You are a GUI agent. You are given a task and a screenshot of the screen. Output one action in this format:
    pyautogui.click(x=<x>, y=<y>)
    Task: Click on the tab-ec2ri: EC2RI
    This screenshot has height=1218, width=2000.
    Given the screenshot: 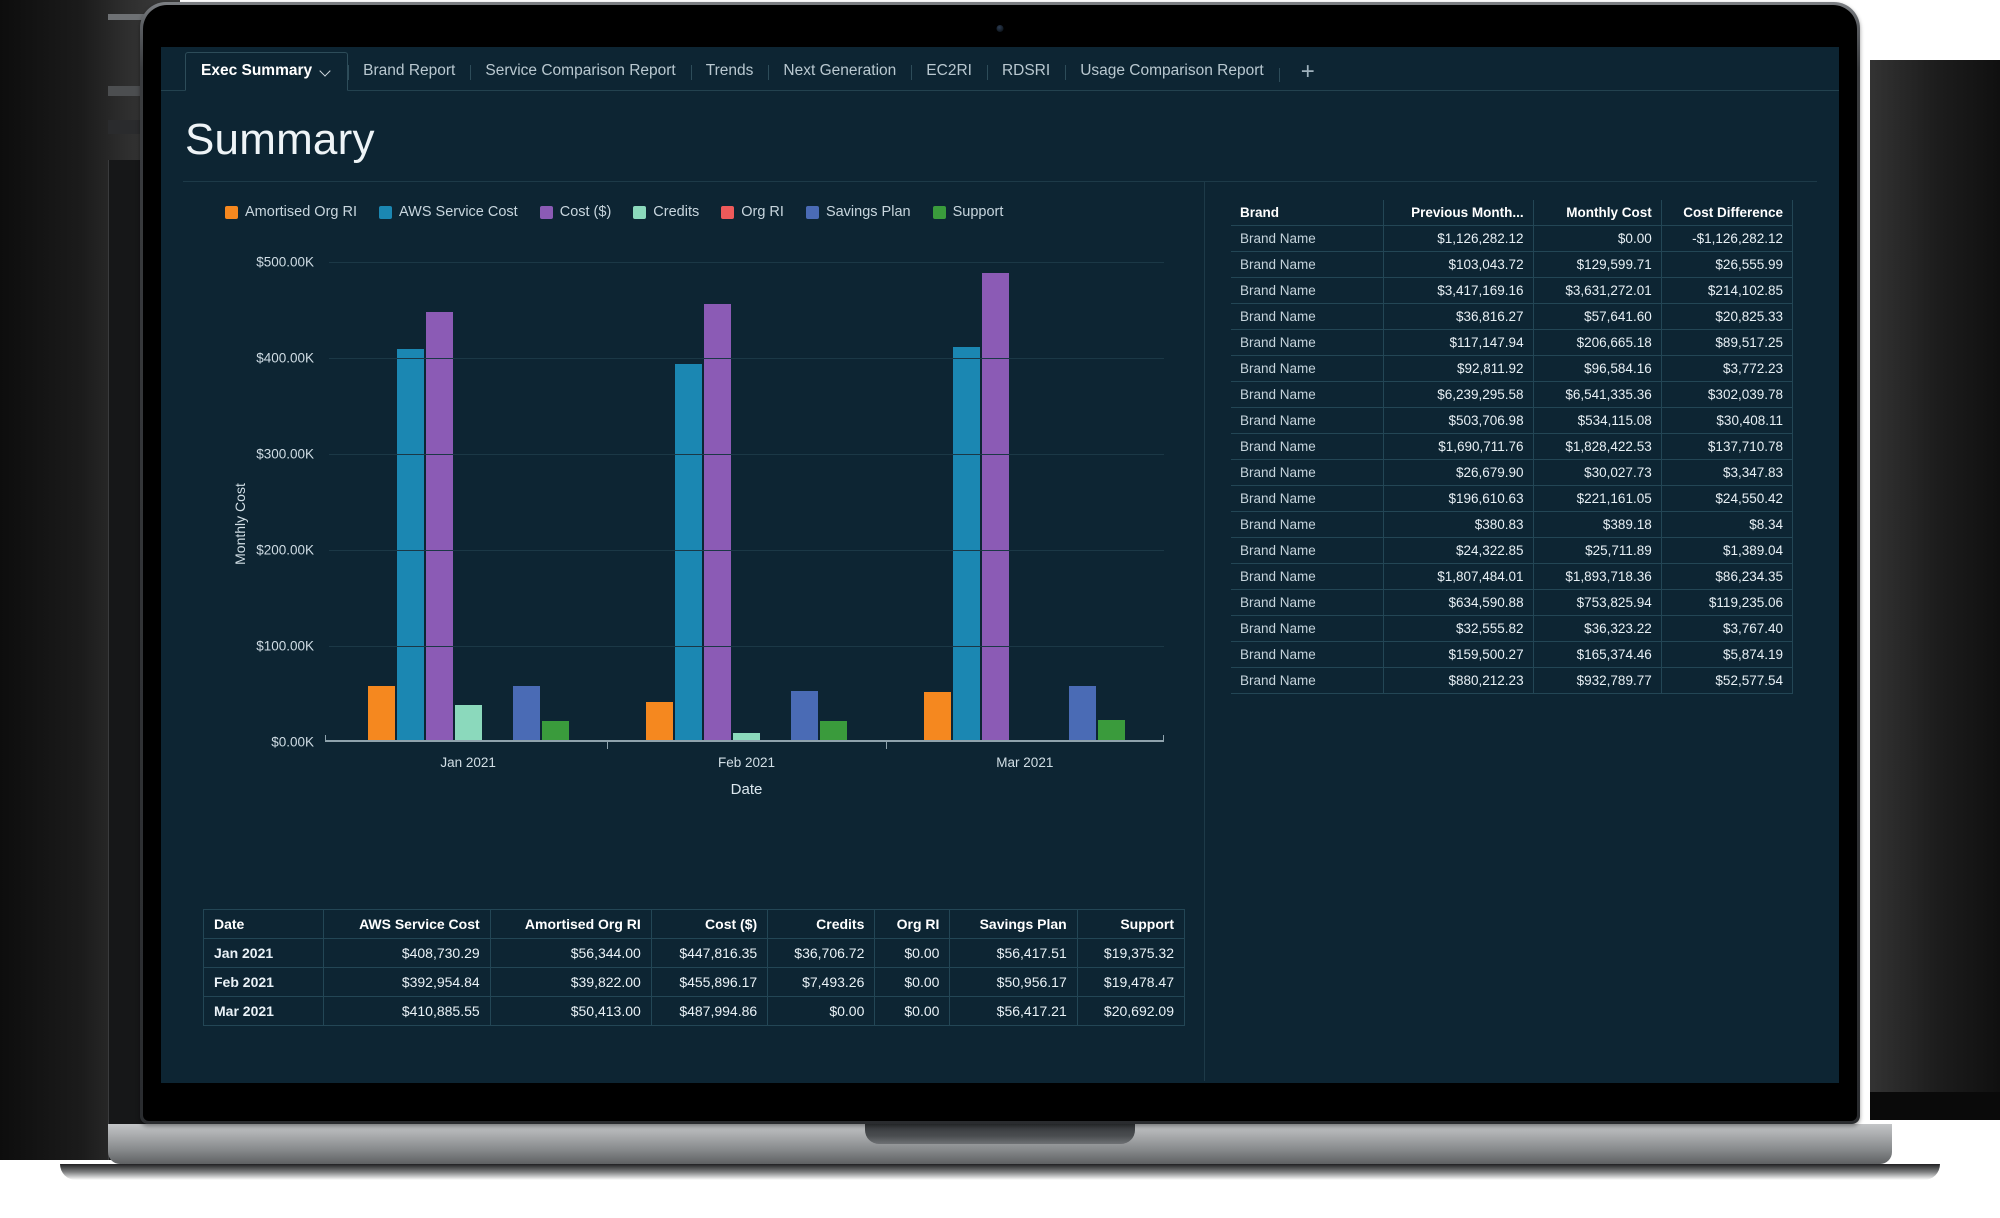 What is the action you would take?
    pyautogui.click(x=949, y=71)
    